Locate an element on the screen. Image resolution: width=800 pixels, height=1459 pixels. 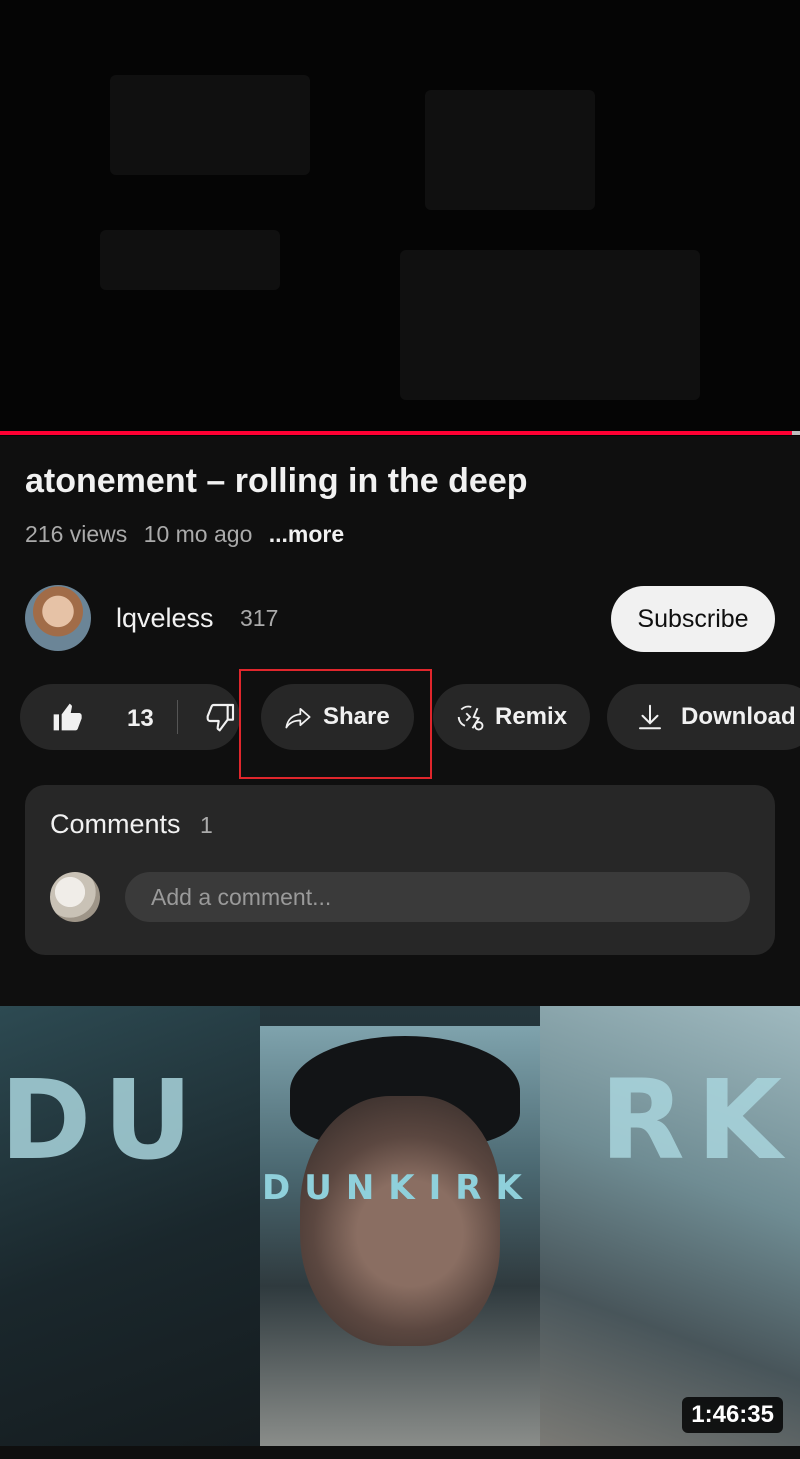
comments-title: Comments is located at coordinates (115, 824).